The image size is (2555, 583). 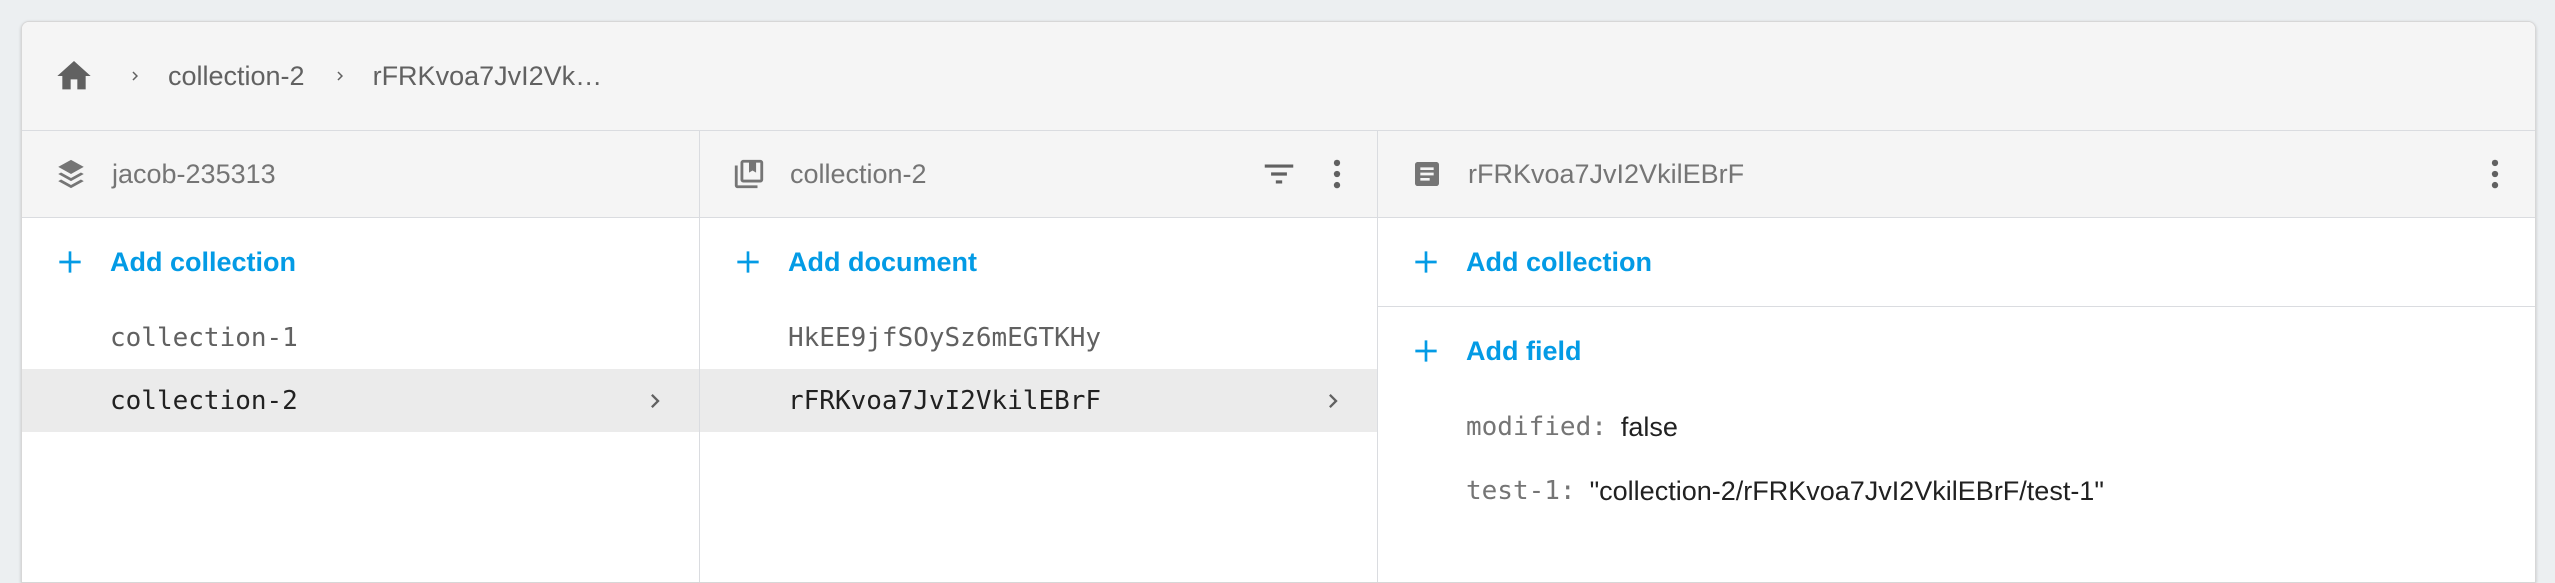 What do you see at coordinates (1956, 174) in the screenshot?
I see `document-pane-header: rFRKvoa7JvI2VkilEBrF` at bounding box center [1956, 174].